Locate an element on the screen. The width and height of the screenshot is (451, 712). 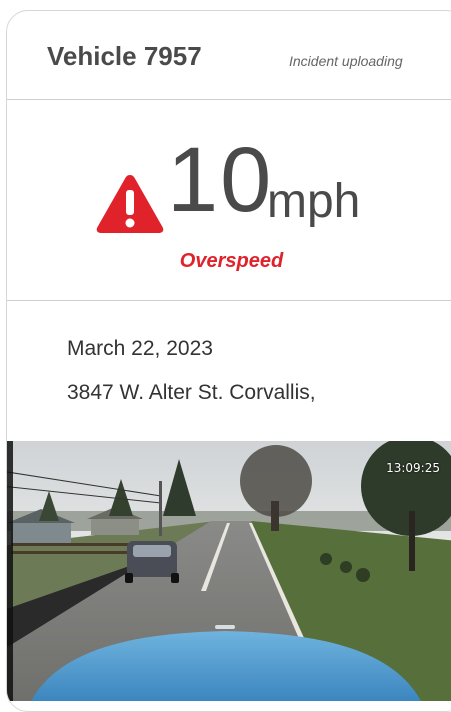
event-label: Overspeed is located at coordinates (231, 261).